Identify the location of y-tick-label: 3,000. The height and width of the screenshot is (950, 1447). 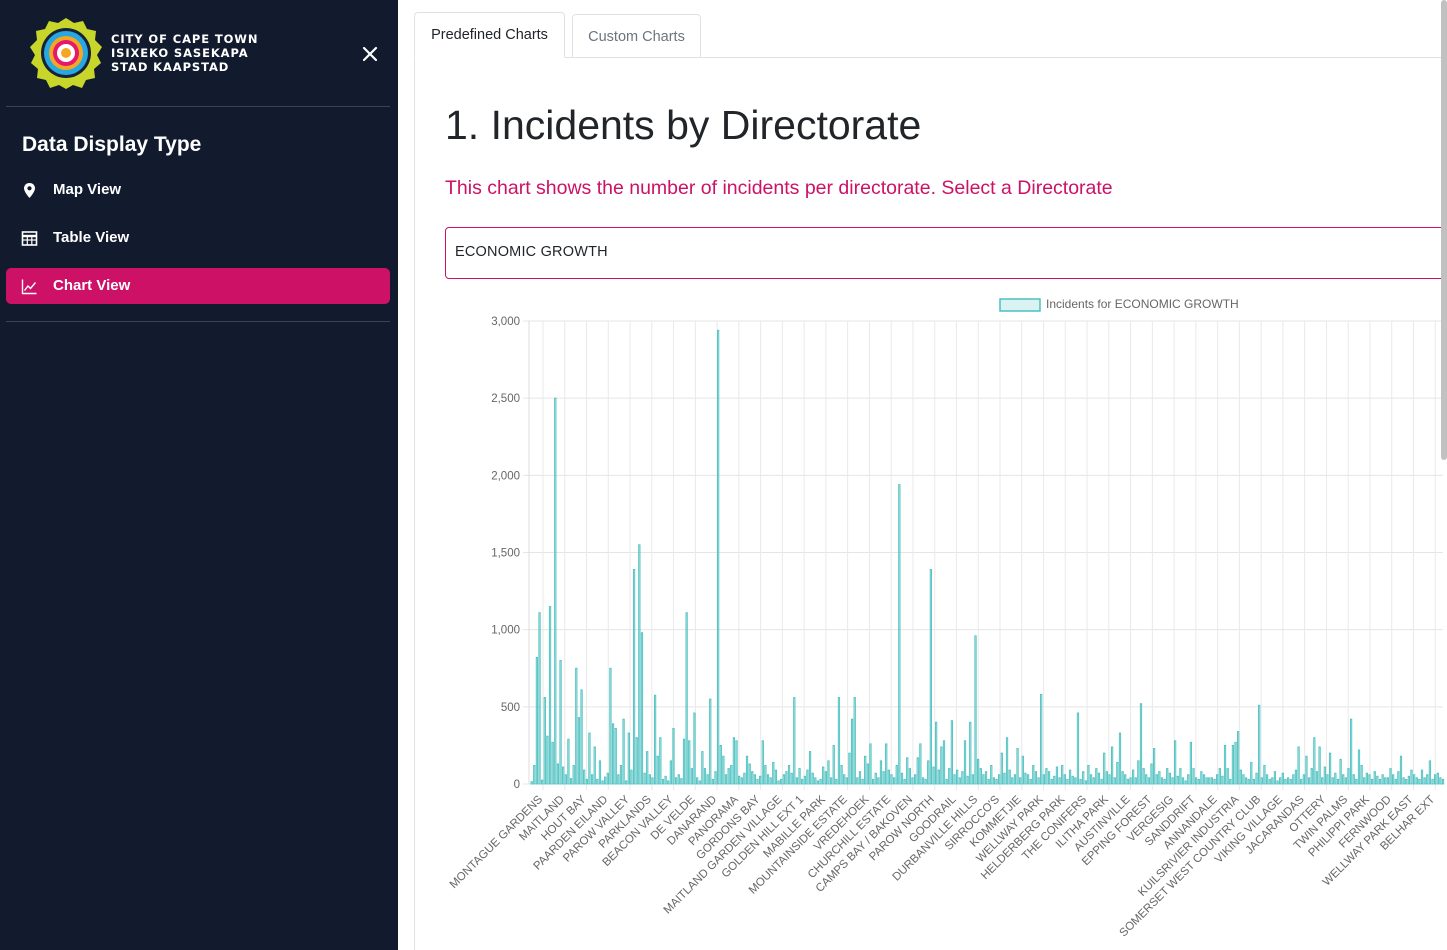
(505, 322).